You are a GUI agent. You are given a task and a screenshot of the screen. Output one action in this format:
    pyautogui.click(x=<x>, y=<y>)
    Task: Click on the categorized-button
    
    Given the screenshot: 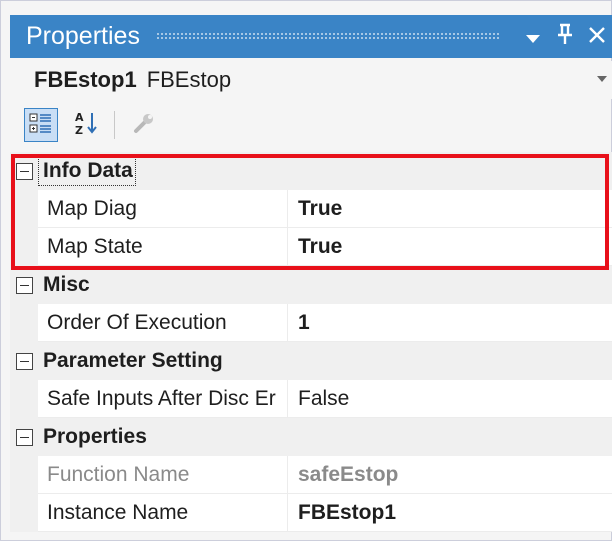 What is the action you would take?
    pyautogui.click(x=41, y=125)
    